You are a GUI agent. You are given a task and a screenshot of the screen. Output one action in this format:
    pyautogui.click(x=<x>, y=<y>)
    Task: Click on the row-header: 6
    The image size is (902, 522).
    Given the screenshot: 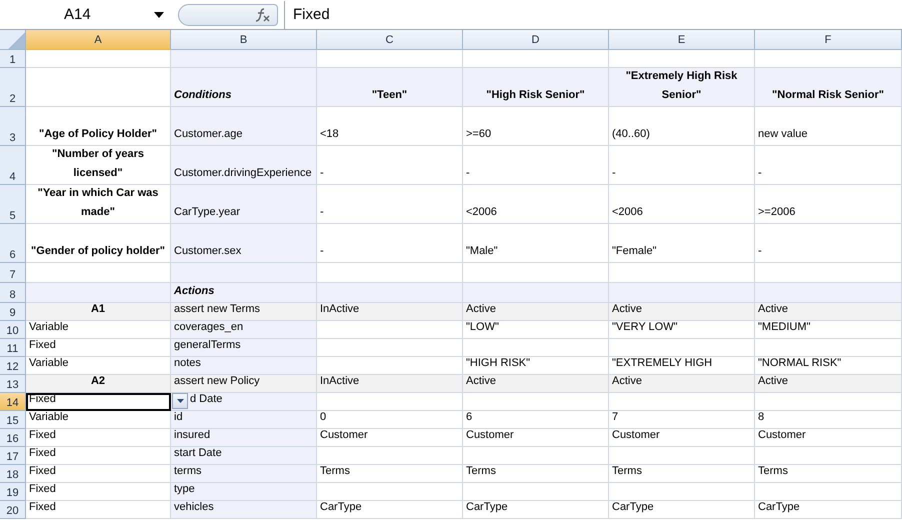 What is the action you would take?
    pyautogui.click(x=13, y=243)
    